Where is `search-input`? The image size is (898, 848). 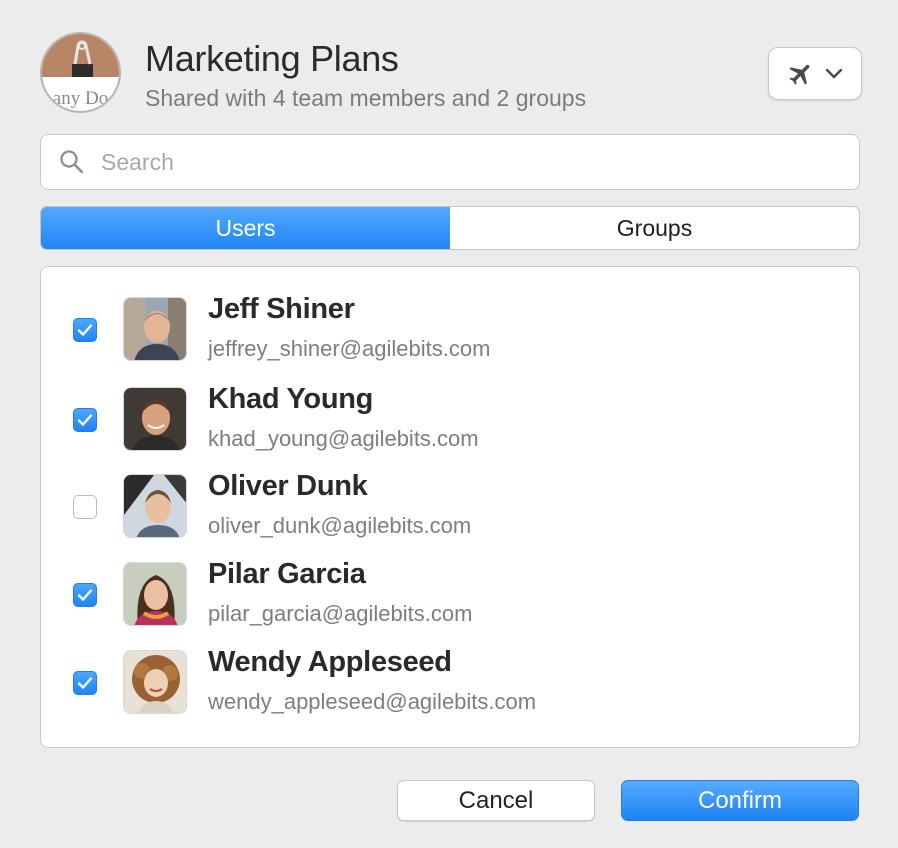
search-input is located at coordinates (451, 162).